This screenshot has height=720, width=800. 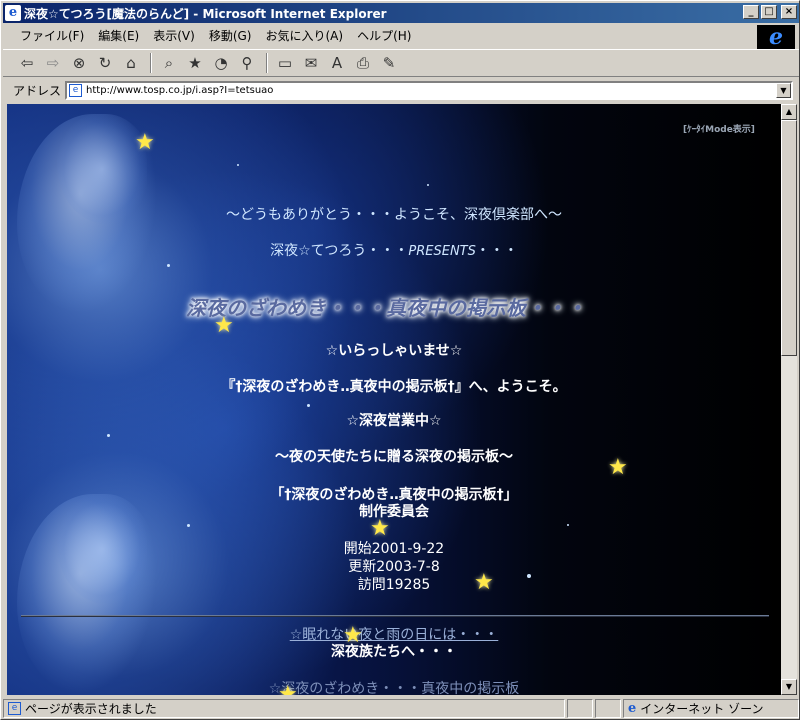 I want to click on history-icon: ◔, so click(x=221, y=63).